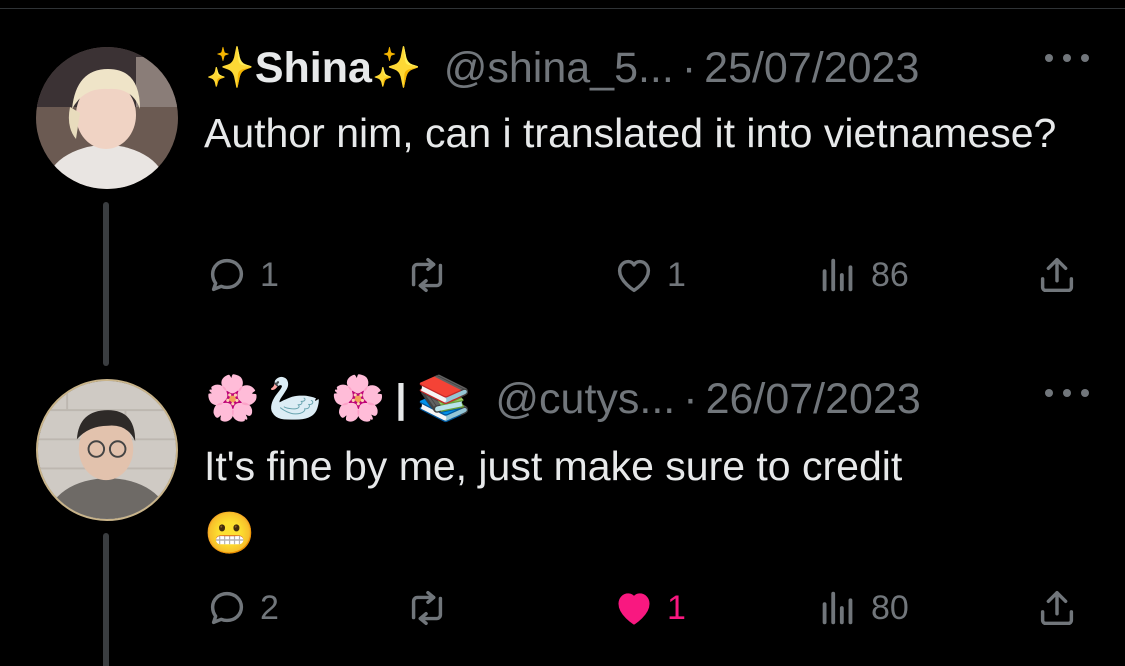 The width and height of the screenshot is (1125, 666). I want to click on reply-button: 1, so click(241, 275).